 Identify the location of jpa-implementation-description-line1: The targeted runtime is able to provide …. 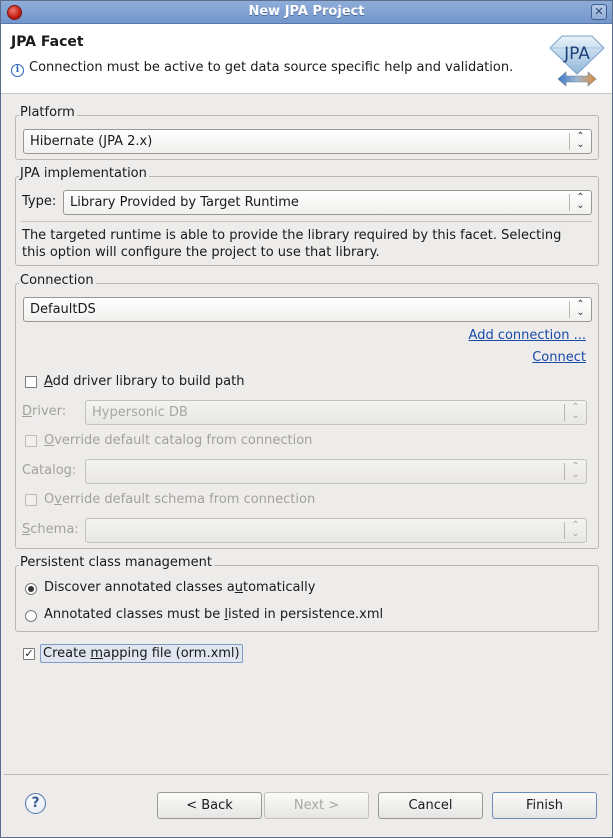
(292, 235).